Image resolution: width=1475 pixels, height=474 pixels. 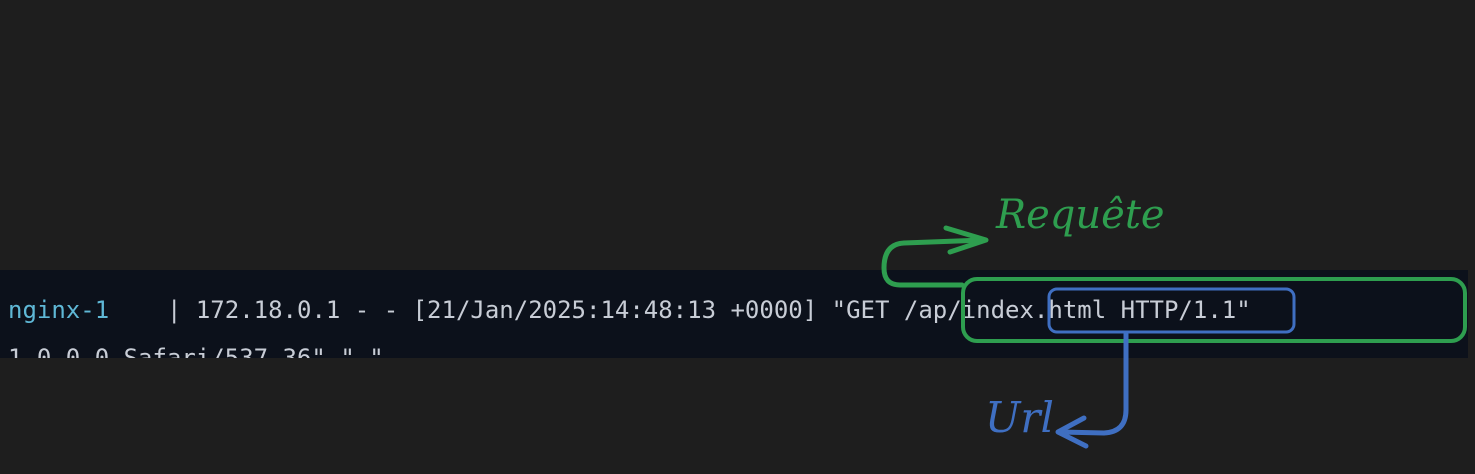 I want to click on request-url: /ap/index.html, so click(x=1005, y=310).